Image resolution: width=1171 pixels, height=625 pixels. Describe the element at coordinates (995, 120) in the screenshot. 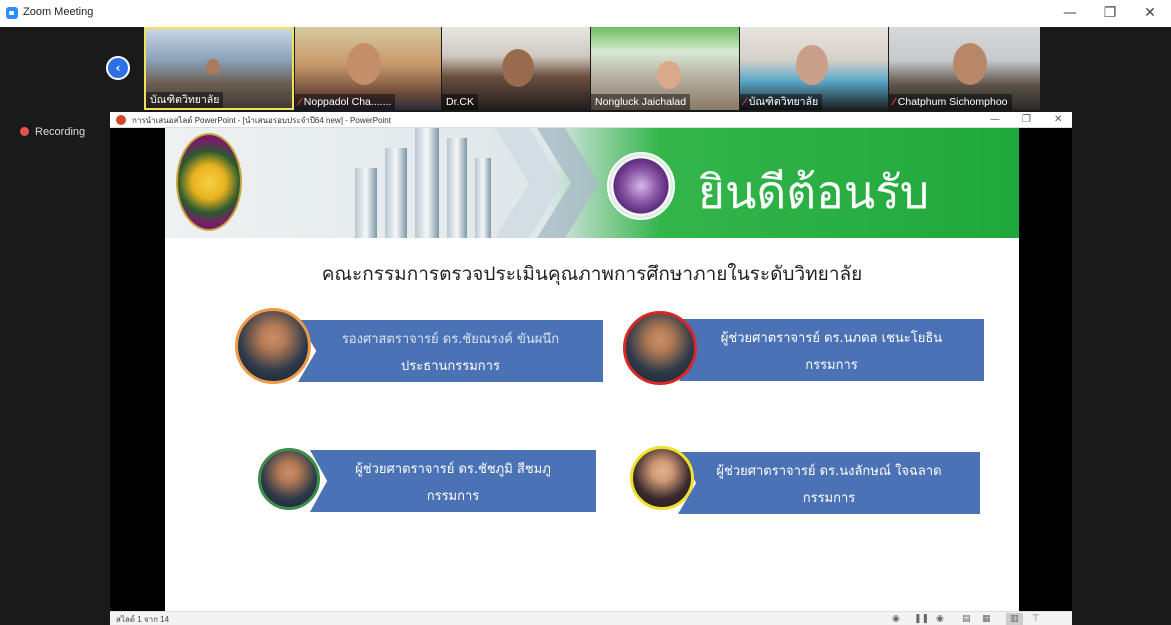

I see `ppt-minimize-button: —` at that location.